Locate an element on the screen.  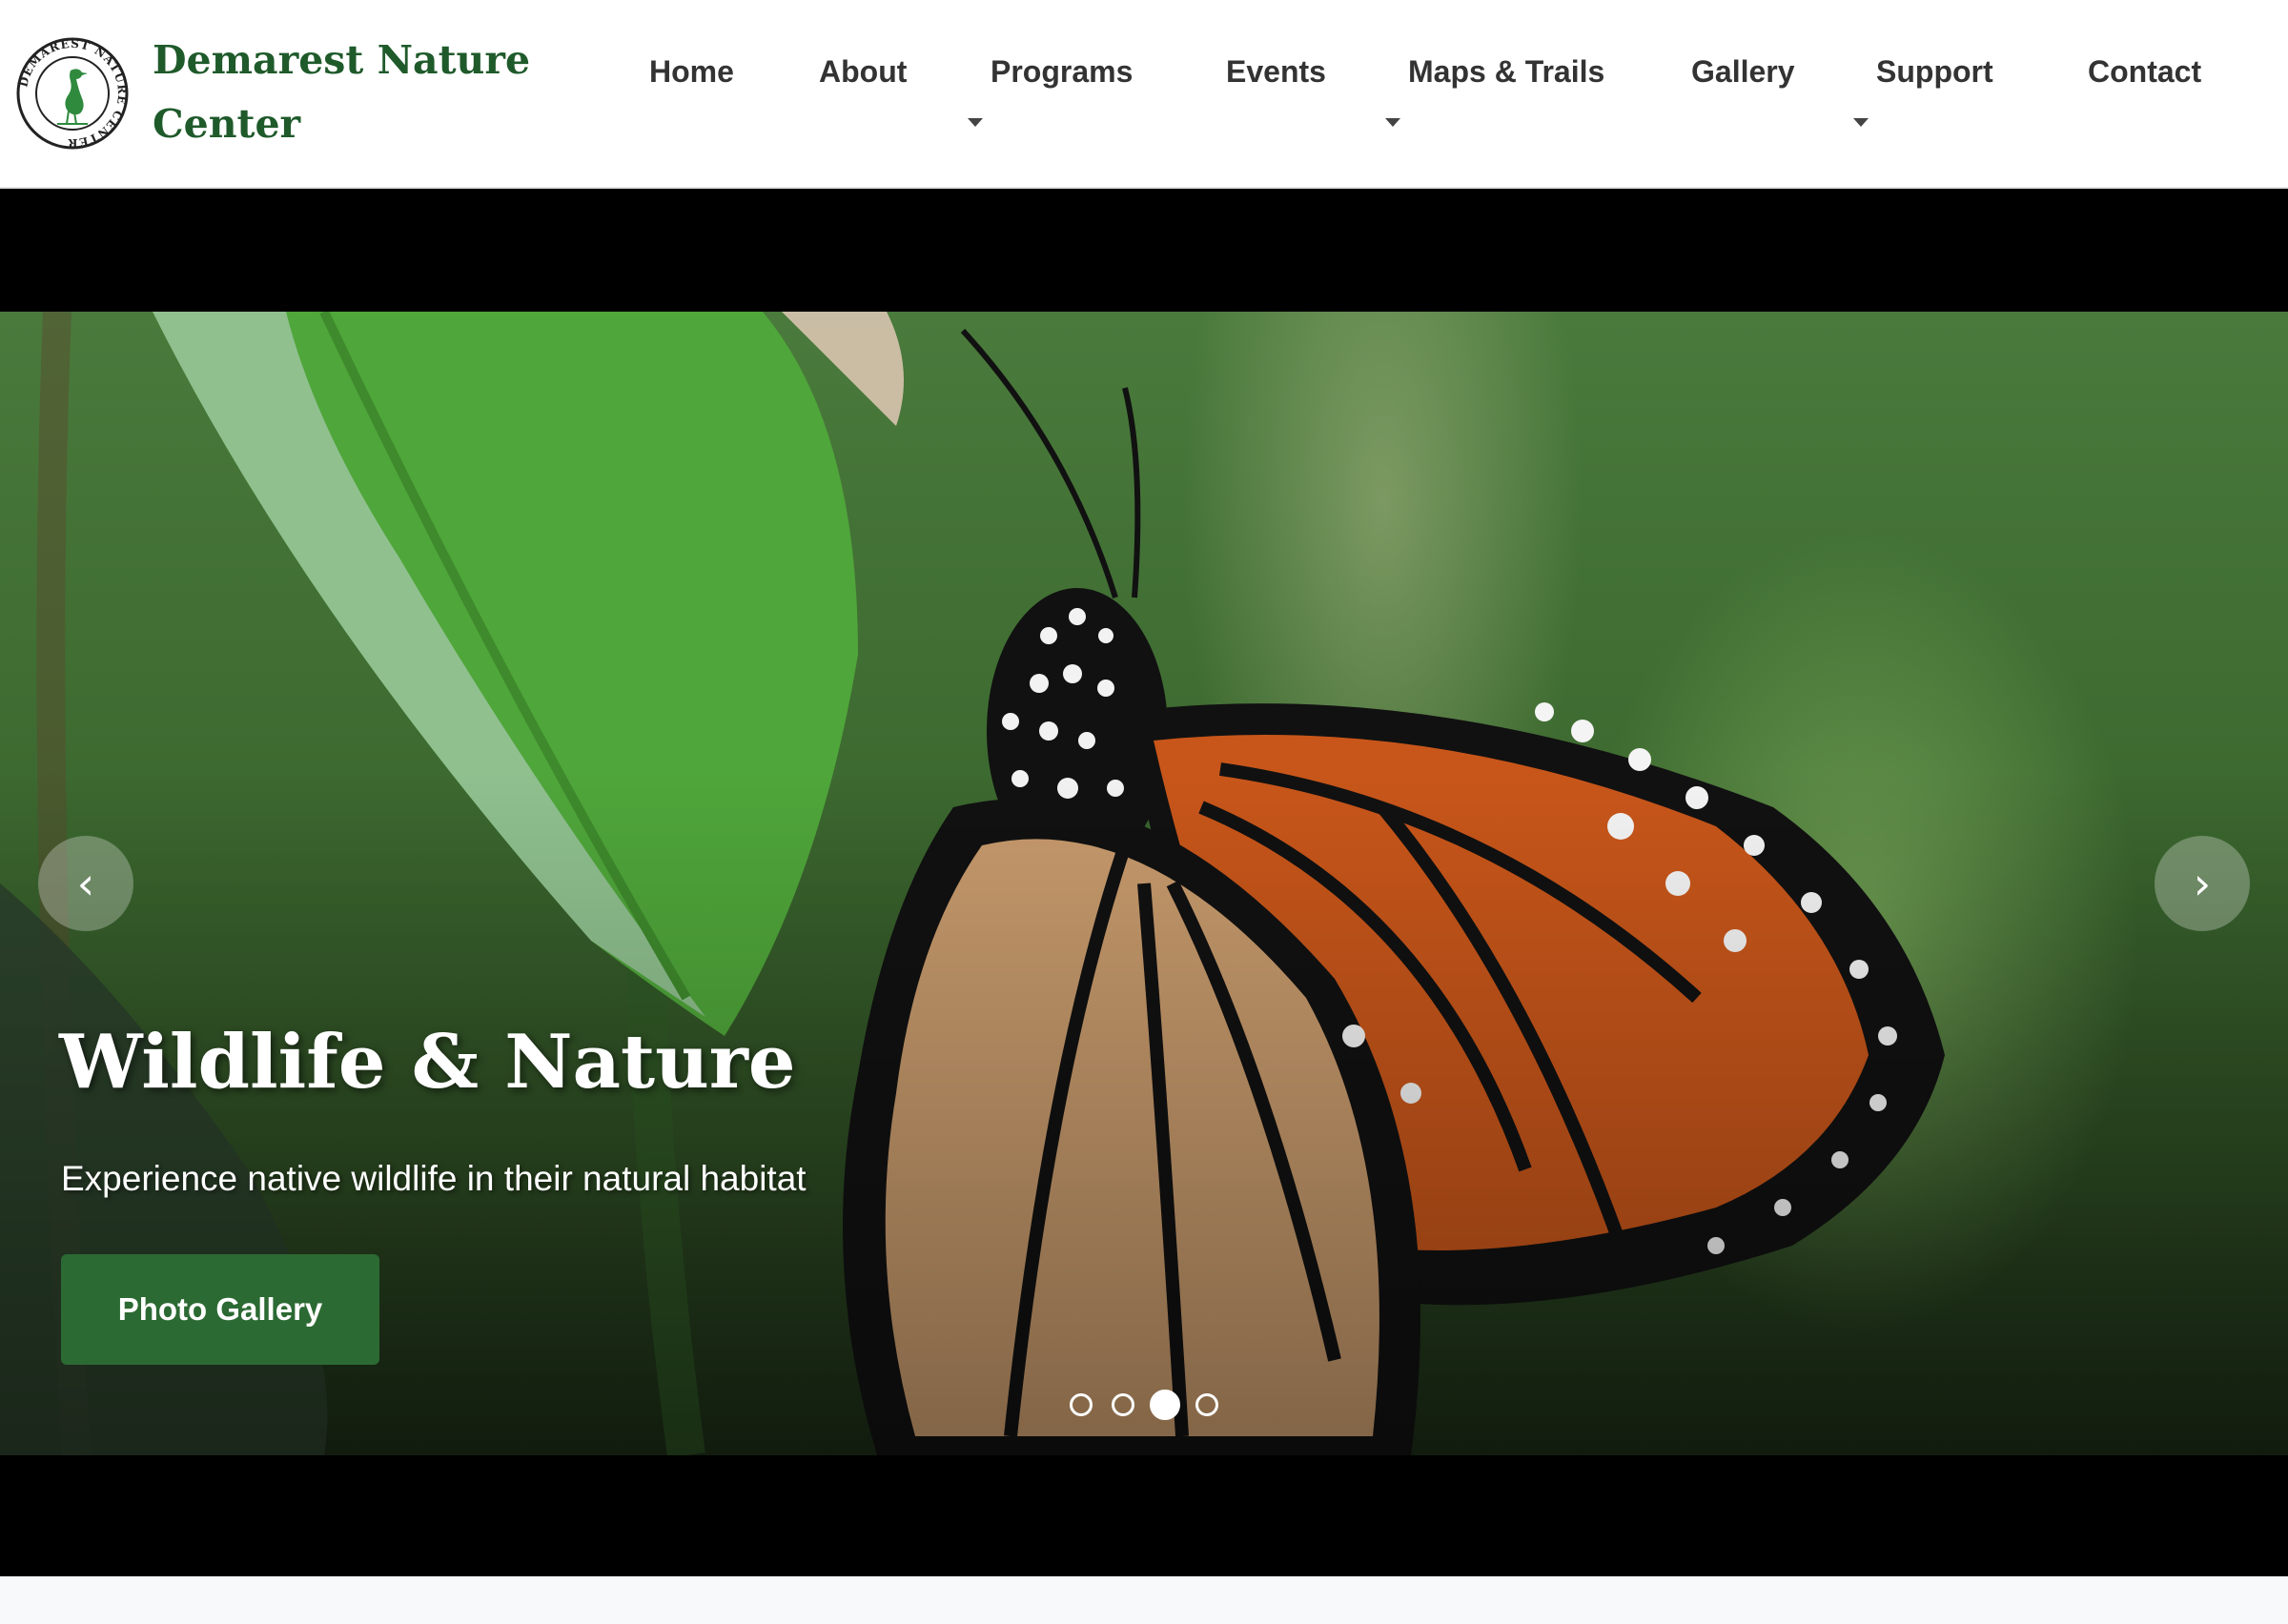
logo-seal-icon: DEMAREST NATURE CENTER is located at coordinates (72, 93).